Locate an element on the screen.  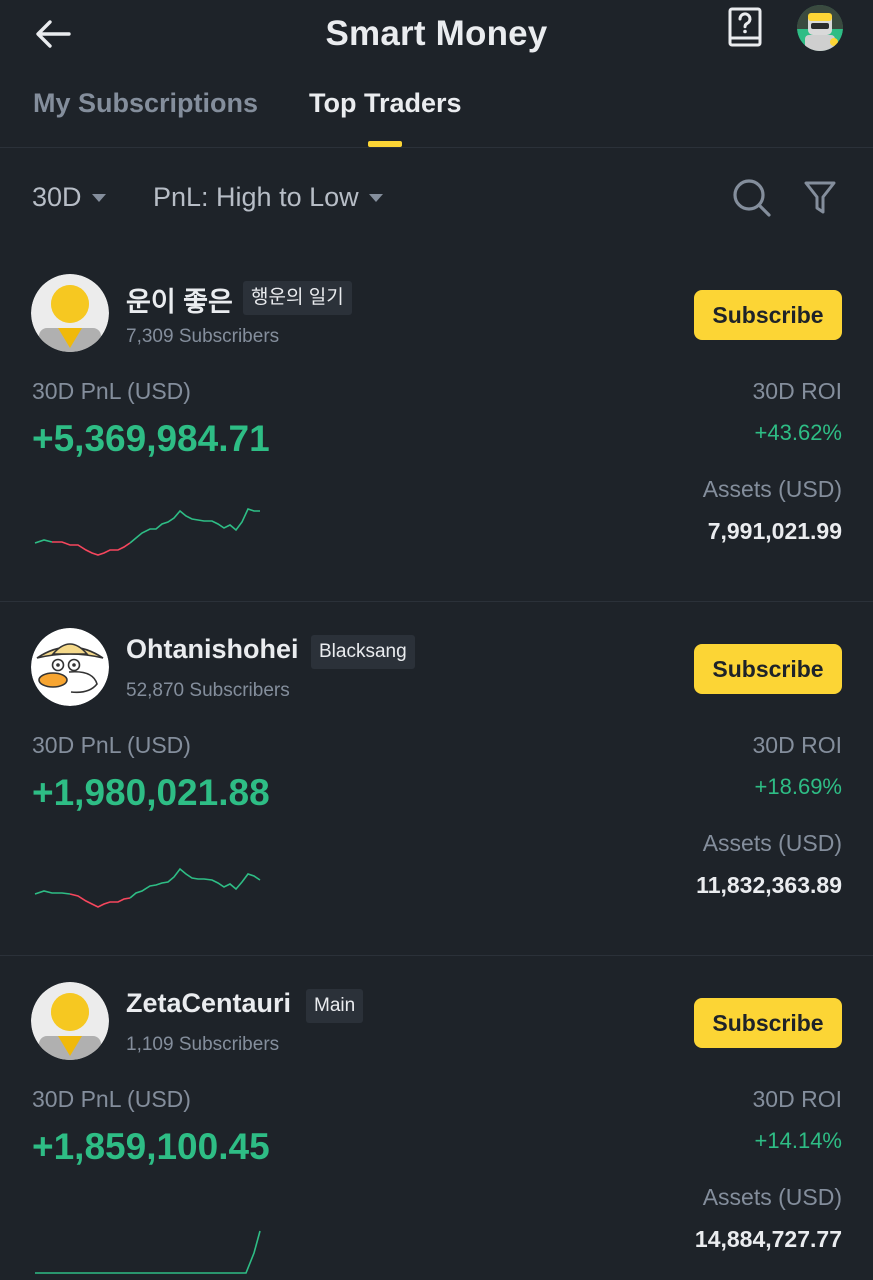
filter-button is located at coordinates (820, 200).